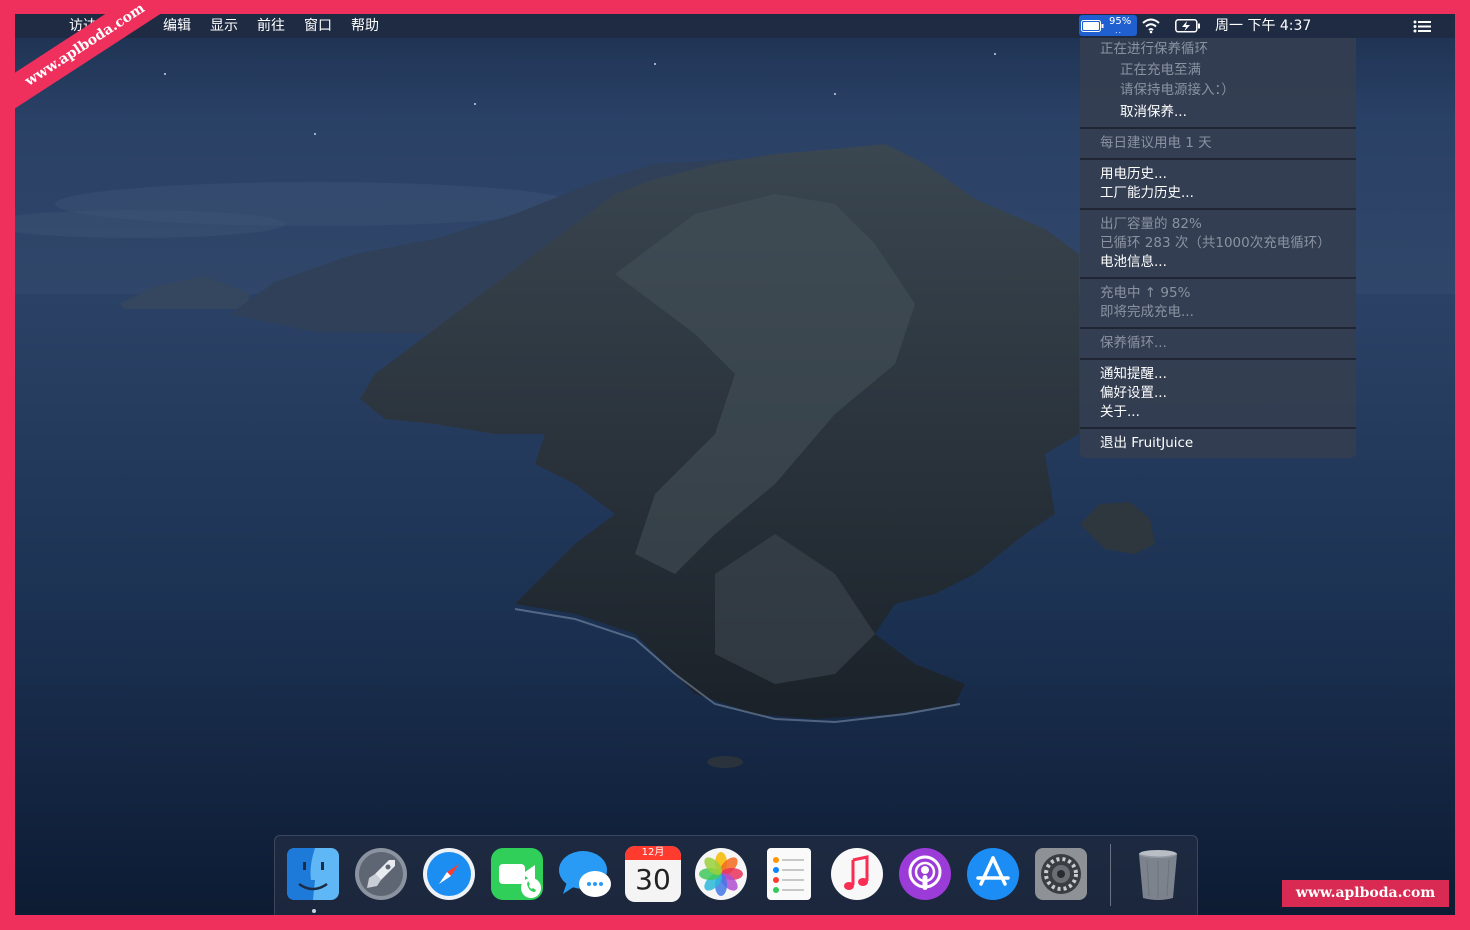  I want to click on menu-charging-to-full: 正在充电至满, so click(1160, 70).